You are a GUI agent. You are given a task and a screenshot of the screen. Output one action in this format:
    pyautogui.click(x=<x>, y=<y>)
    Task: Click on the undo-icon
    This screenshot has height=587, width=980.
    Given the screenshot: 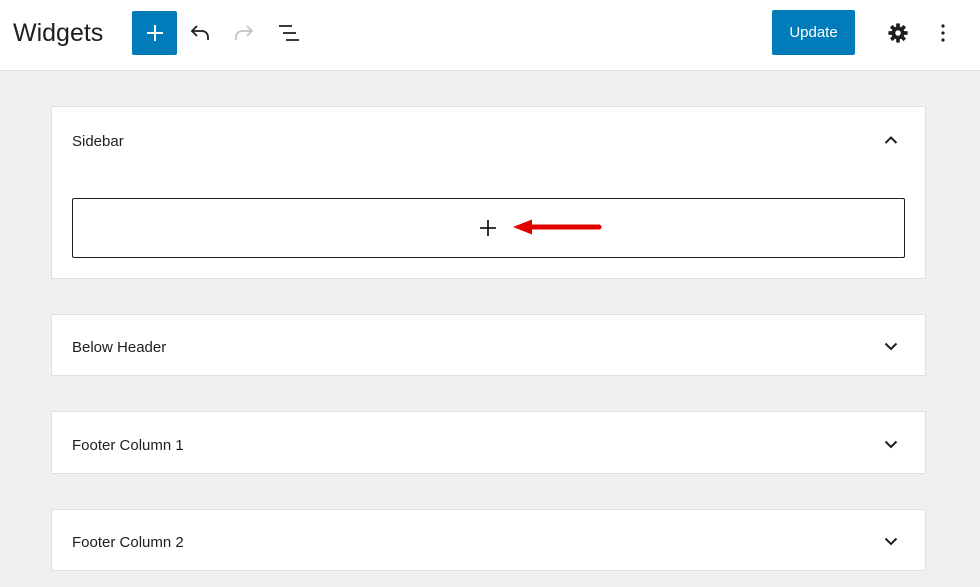 What is the action you would take?
    pyautogui.click(x=199, y=32)
    